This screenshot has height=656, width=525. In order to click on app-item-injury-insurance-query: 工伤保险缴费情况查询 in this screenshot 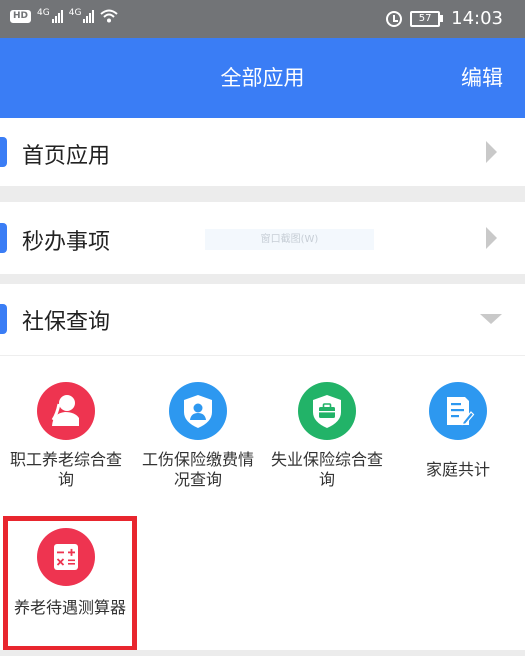, I will do `click(197, 437)`.